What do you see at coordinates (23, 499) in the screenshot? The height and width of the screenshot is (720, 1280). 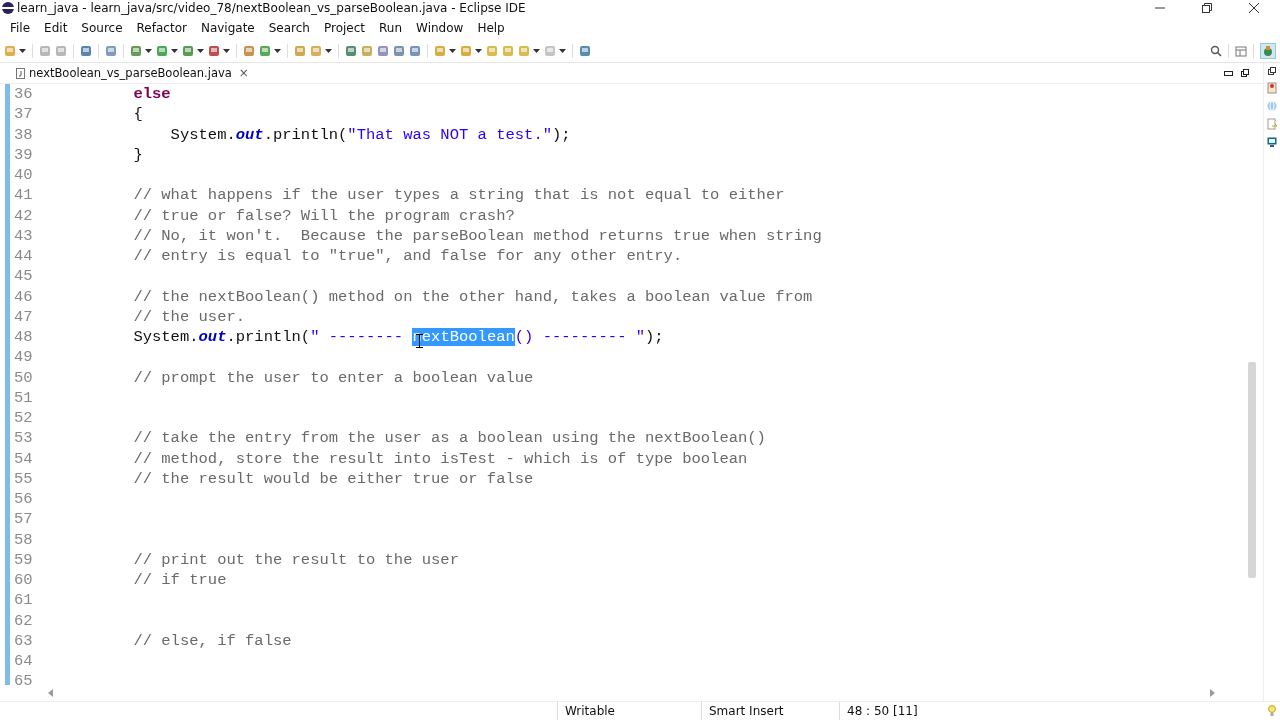 I see `line-number: 56` at bounding box center [23, 499].